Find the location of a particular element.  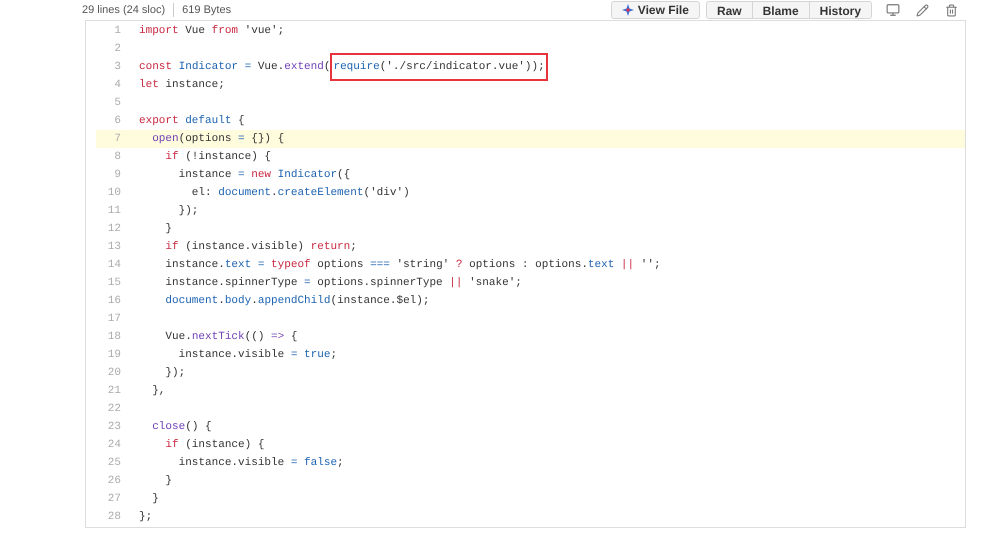

line-number: 3 is located at coordinates (117, 67).